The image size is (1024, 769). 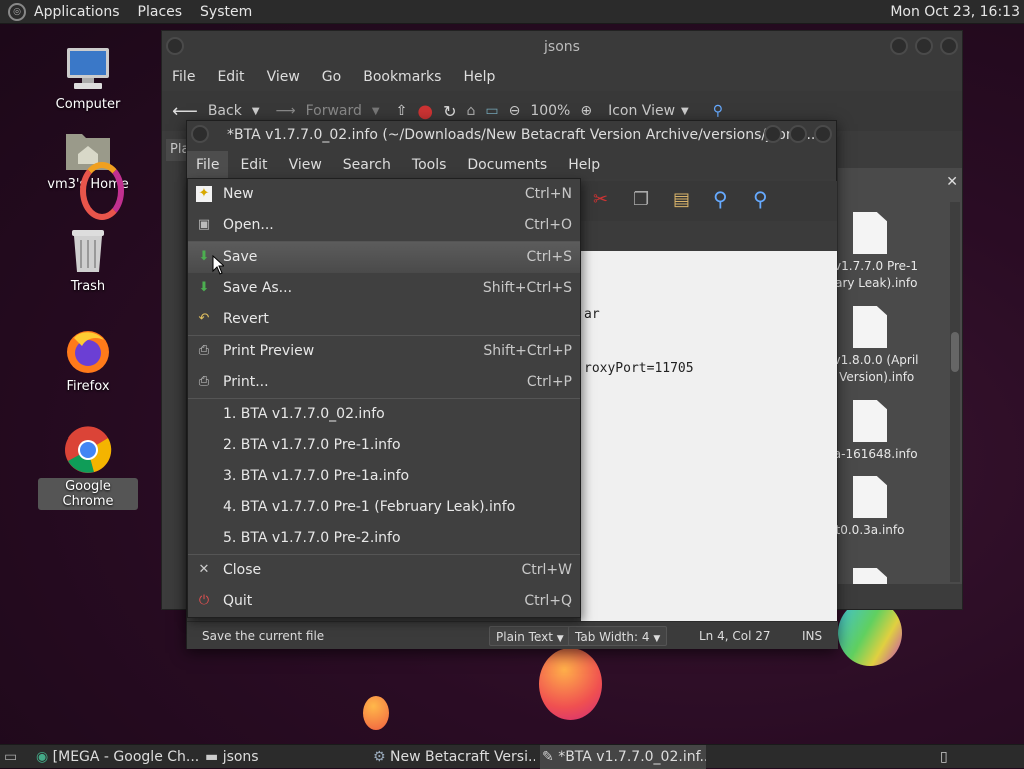 What do you see at coordinates (384, 288) in the screenshot?
I see `menu-item-save-as: ⬇ Save As... Shift+Ctrl+S` at bounding box center [384, 288].